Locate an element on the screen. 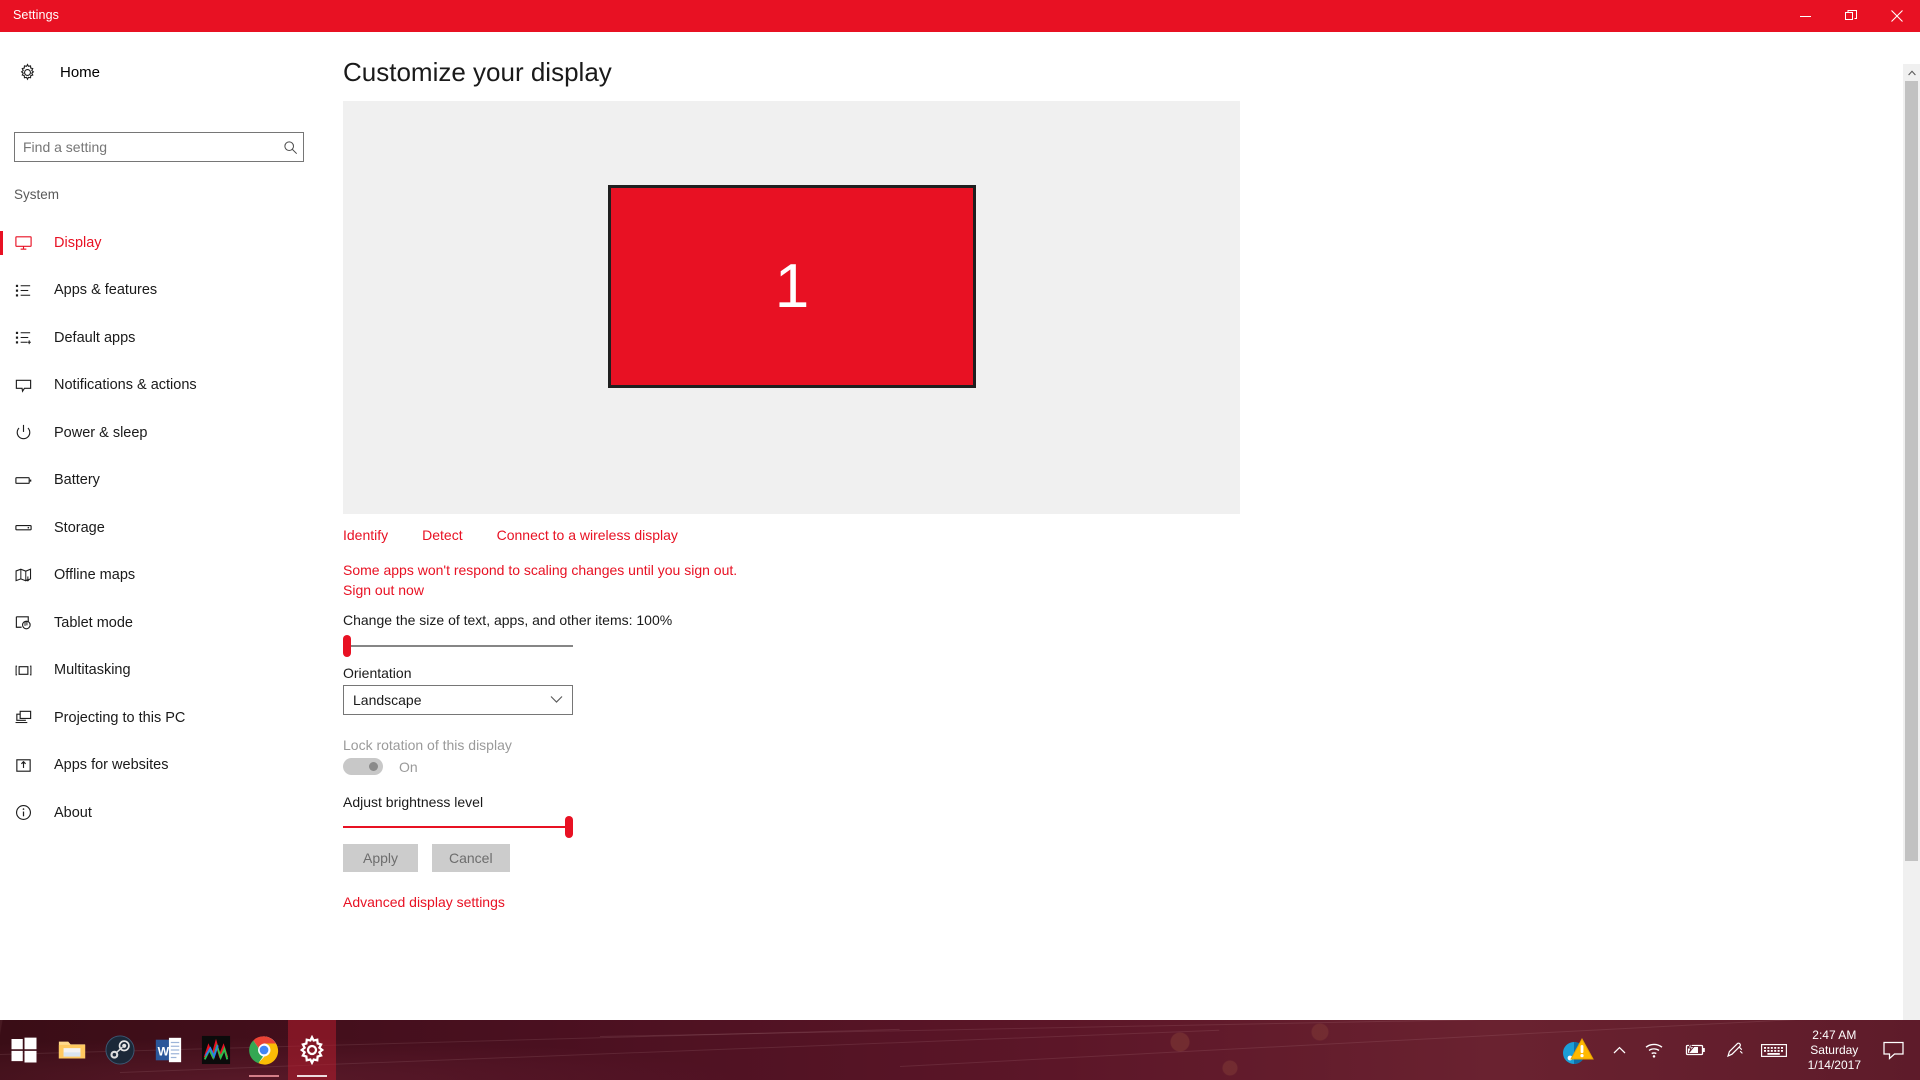 The image size is (1920, 1080). apply-button: Apply is located at coordinates (380, 858).